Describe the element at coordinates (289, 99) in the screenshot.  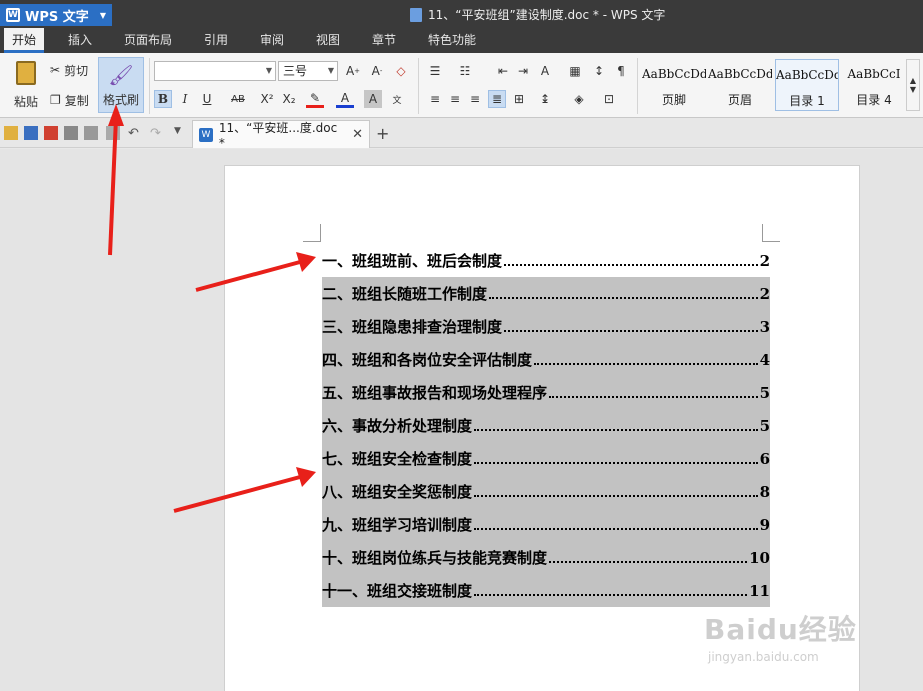
I see `subscript-button: X₂` at that location.